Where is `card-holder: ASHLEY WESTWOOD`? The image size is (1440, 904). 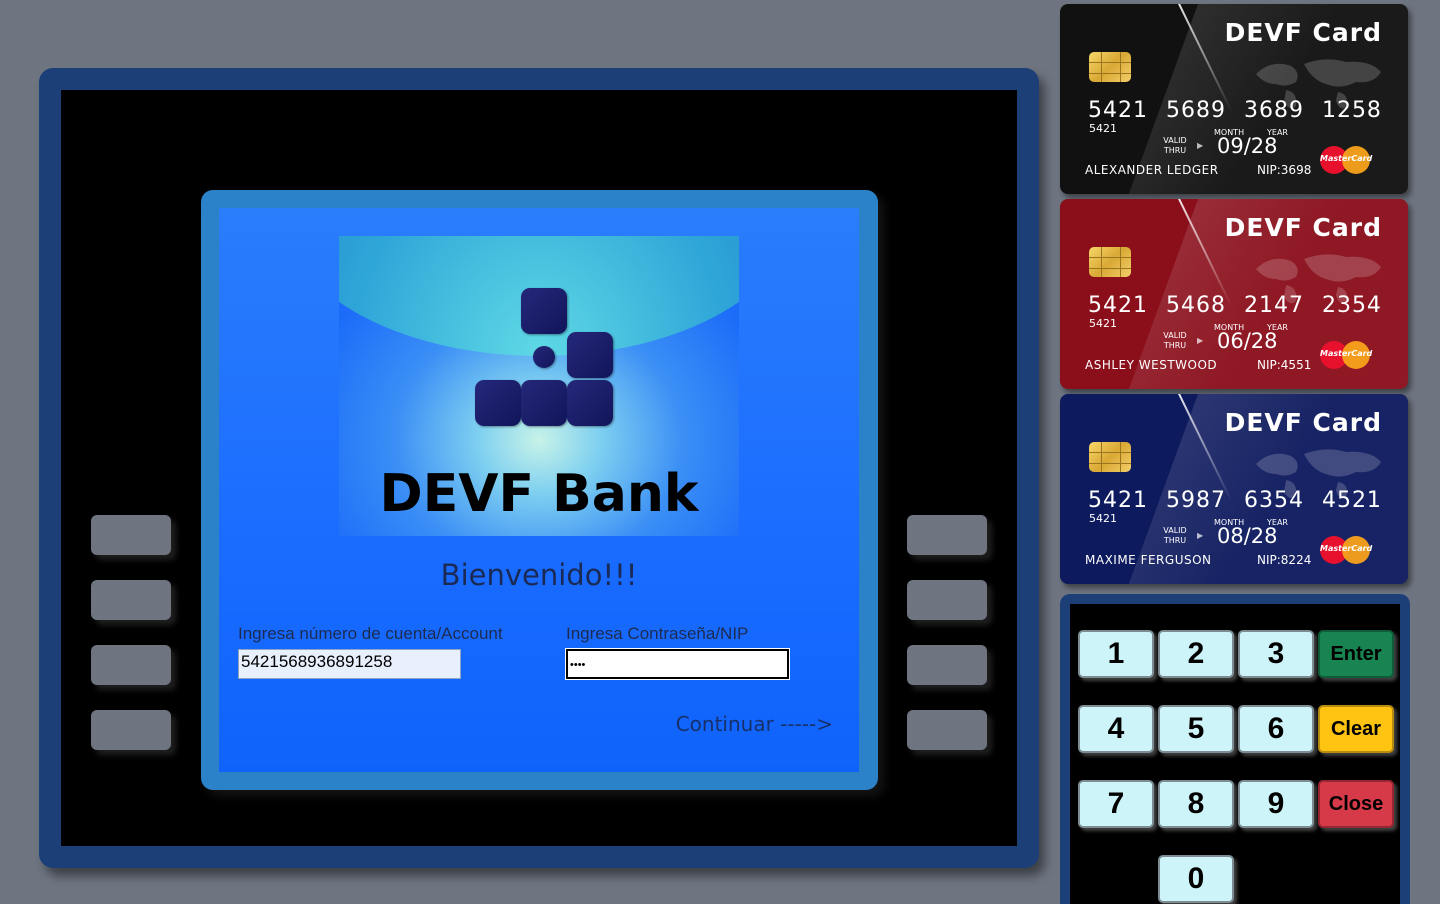
card-holder: ASHLEY WESTWOOD is located at coordinates (1151, 365).